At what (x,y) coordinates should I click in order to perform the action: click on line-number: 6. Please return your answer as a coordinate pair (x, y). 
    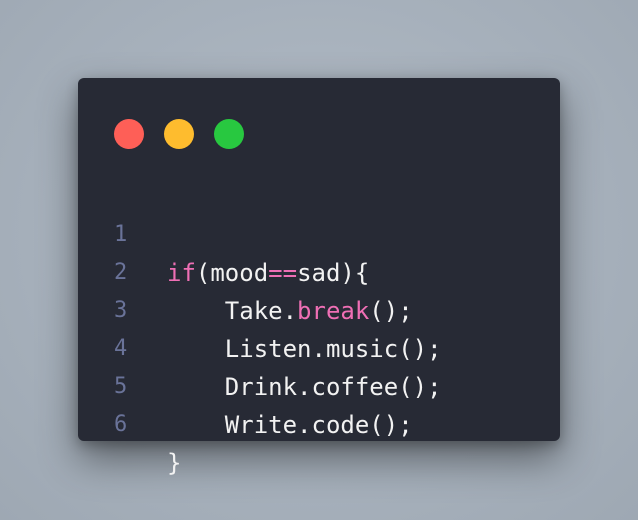
    Looking at the image, I should click on (121, 424).